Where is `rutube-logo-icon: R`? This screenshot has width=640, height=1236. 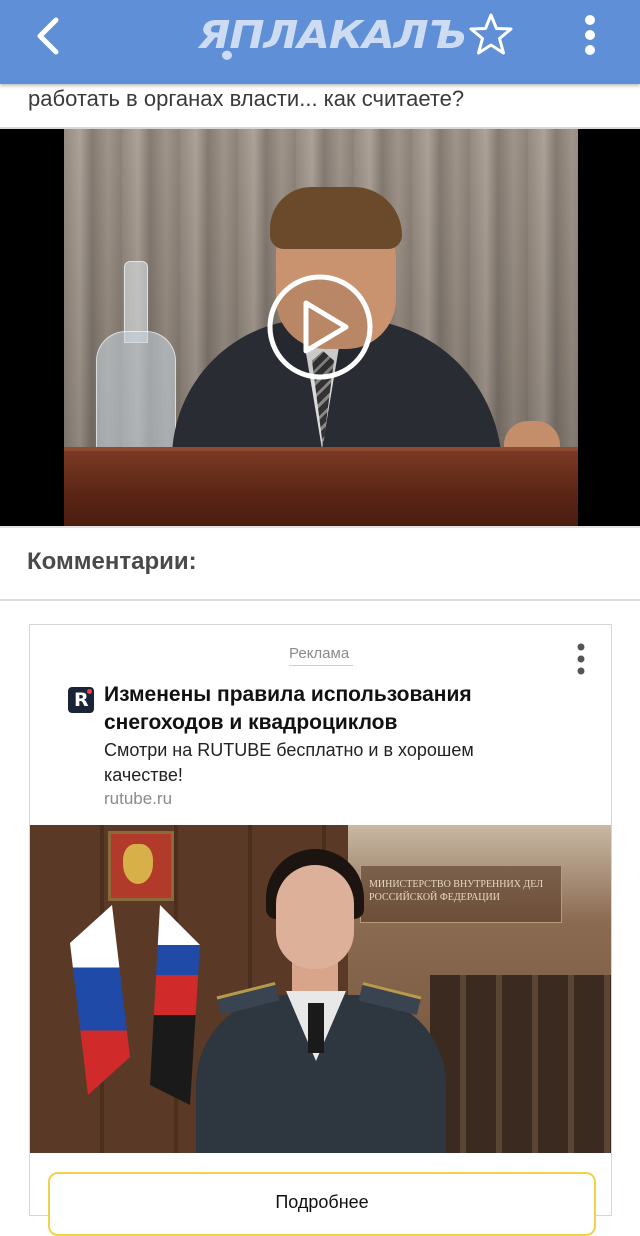
rutube-logo-icon: R is located at coordinates (81, 700).